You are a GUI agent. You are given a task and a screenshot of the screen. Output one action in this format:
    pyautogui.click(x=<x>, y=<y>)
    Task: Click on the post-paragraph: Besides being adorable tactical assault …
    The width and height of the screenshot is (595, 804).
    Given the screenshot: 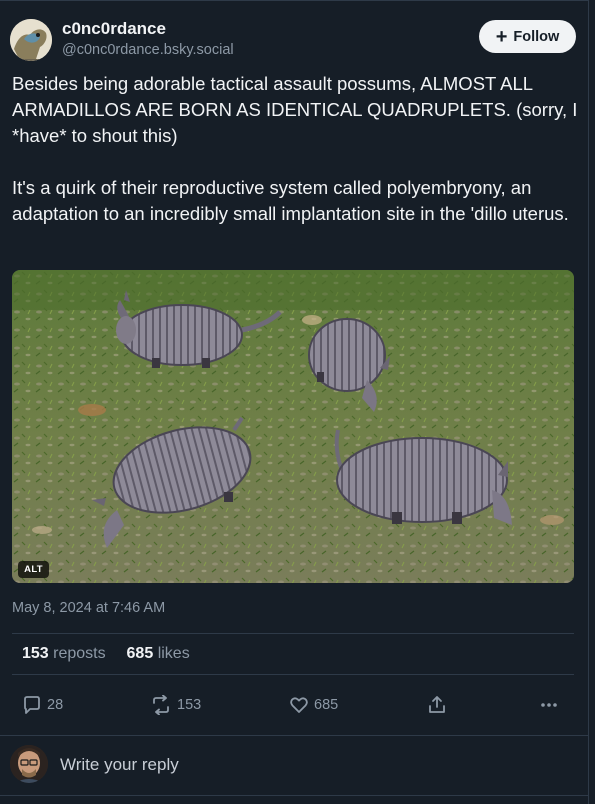 What is the action you would take?
    pyautogui.click(x=295, y=109)
    